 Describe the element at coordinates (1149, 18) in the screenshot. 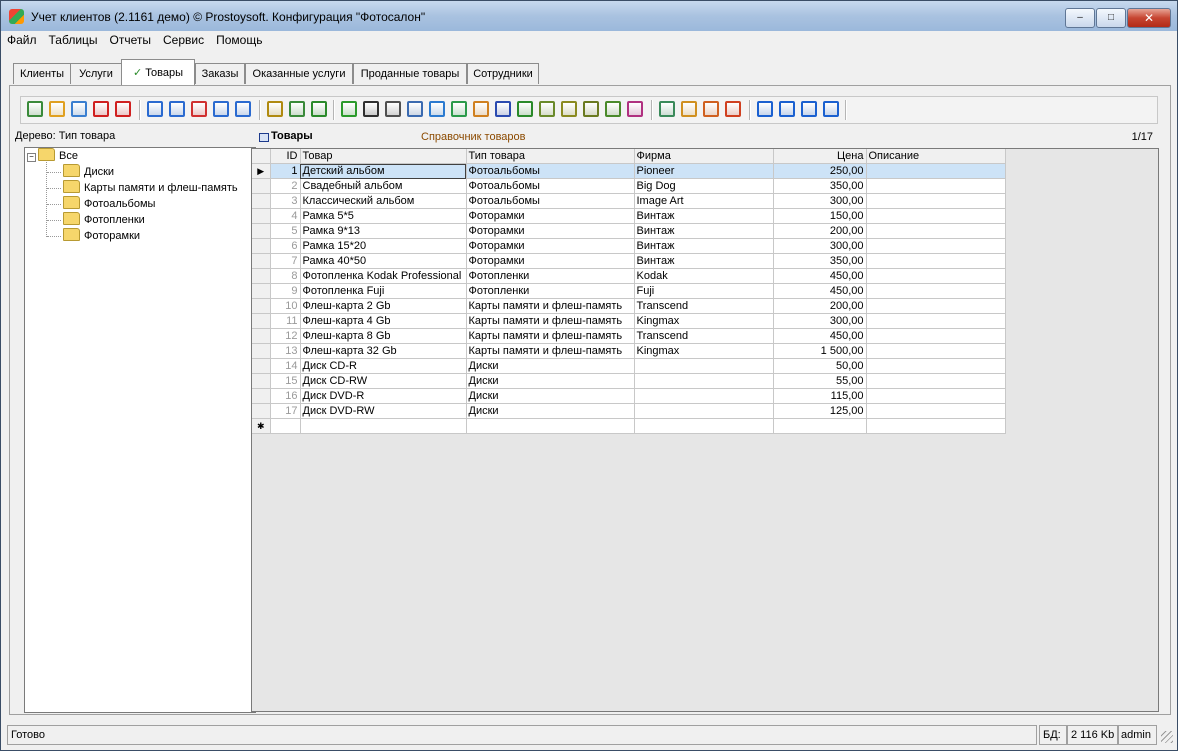

I see `close-button: ✕` at that location.